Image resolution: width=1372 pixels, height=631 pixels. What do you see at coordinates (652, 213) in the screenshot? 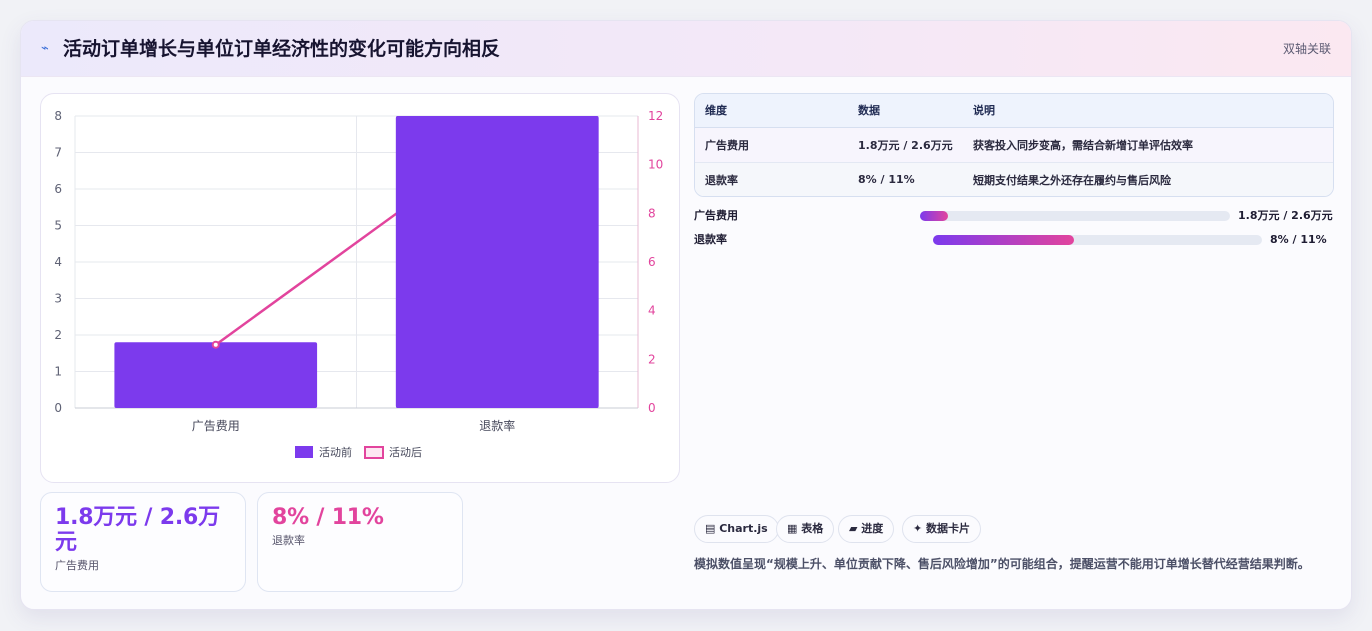
I see `y-right-tick-label: 8` at bounding box center [652, 213].